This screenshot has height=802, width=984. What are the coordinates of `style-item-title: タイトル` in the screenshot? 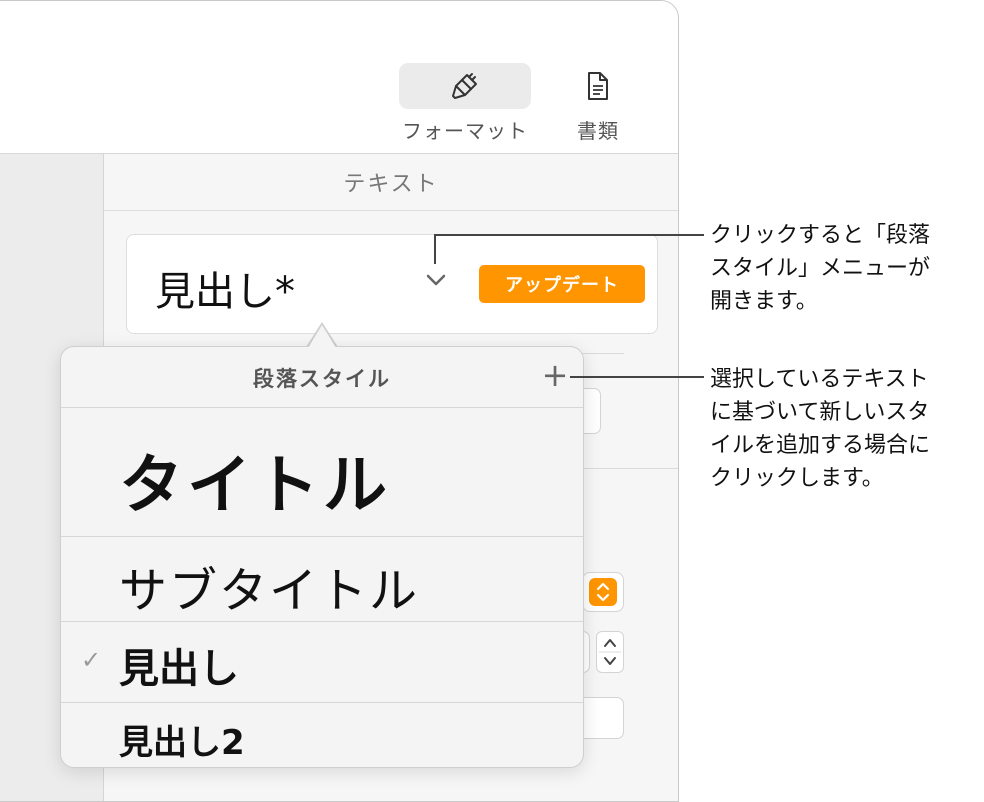 It's located at (322, 472).